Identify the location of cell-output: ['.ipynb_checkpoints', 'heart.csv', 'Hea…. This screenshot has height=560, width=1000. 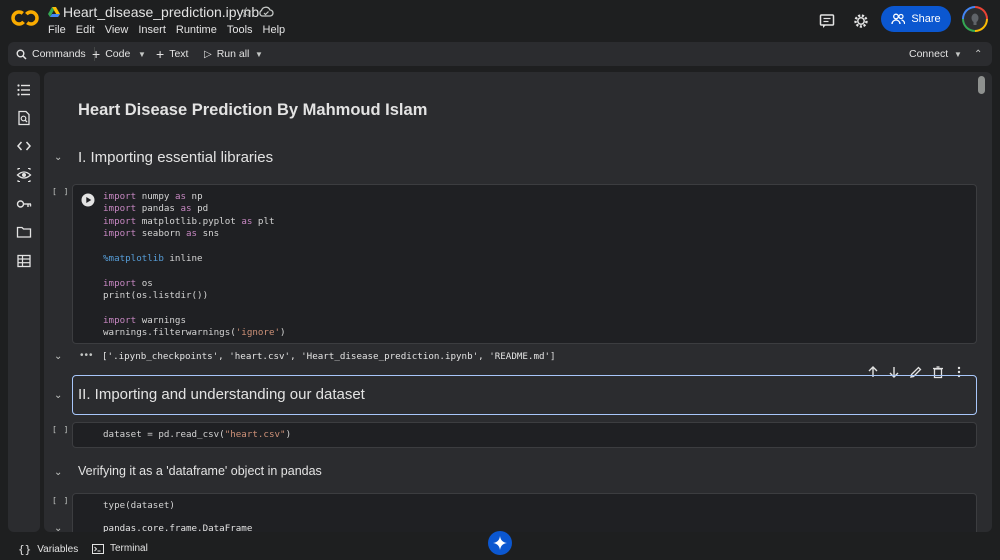
(329, 356).